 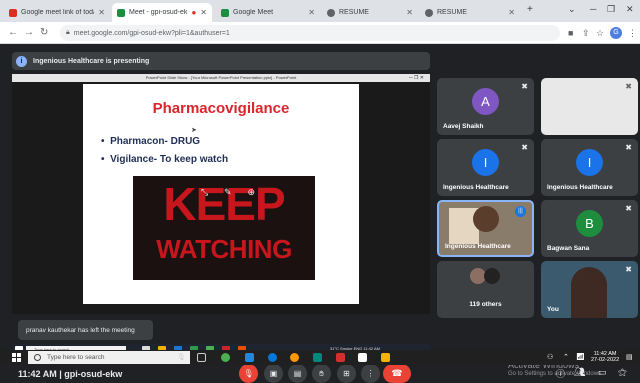 What do you see at coordinates (13, 12) in the screenshot?
I see `gmail-icon` at bounding box center [13, 12].